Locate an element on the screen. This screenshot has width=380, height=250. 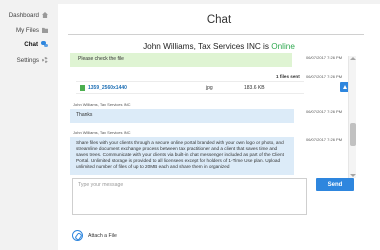
message-scrollbar is located at coordinates (352, 117).